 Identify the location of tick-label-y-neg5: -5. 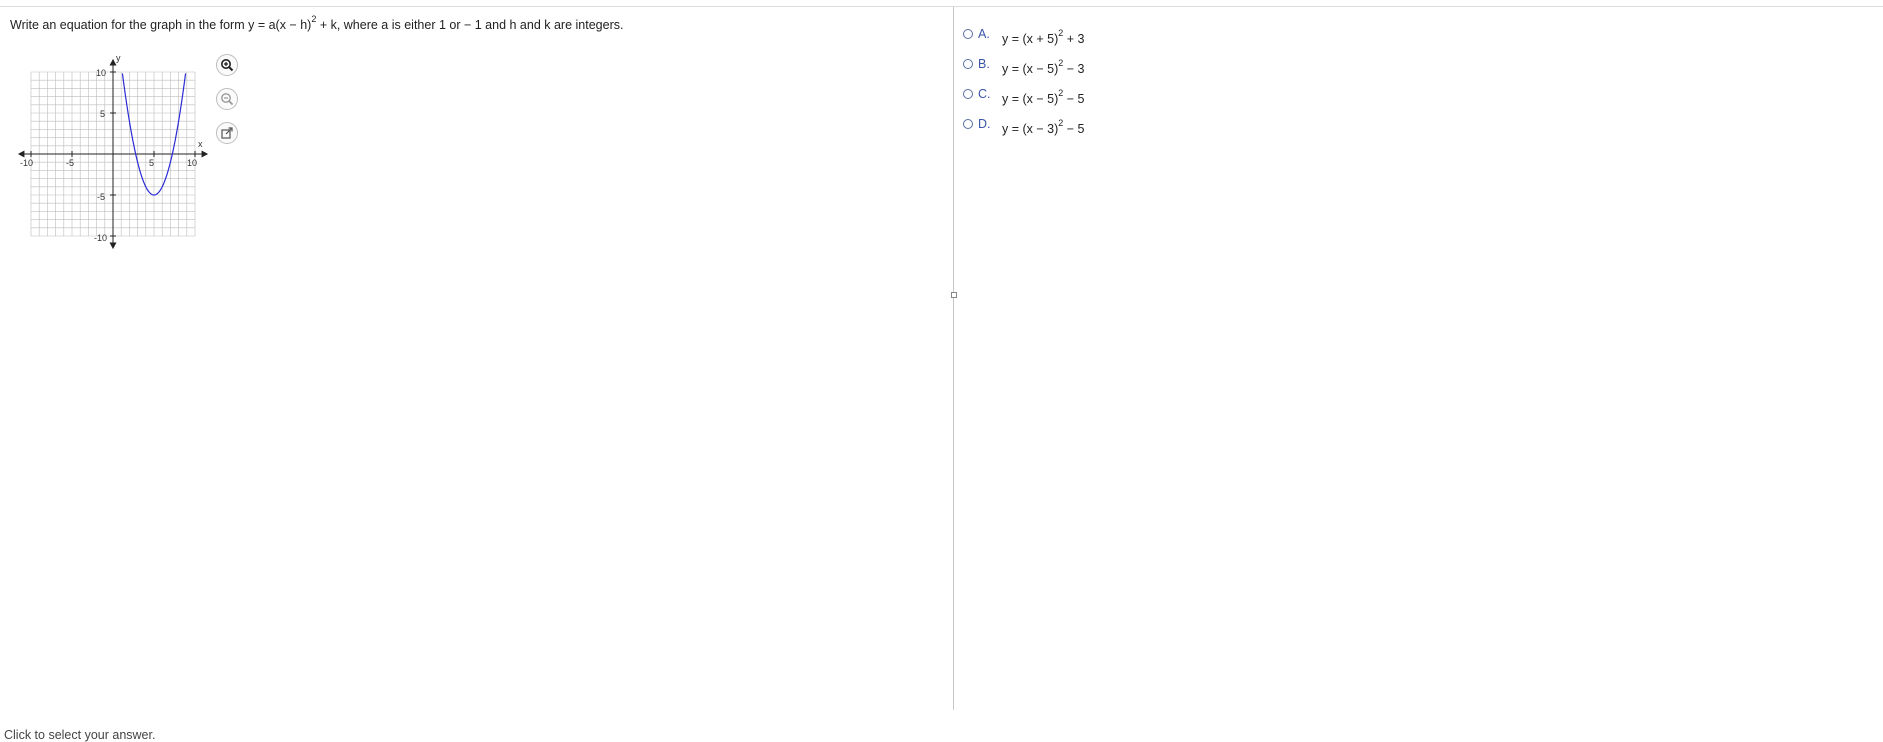
(101, 197).